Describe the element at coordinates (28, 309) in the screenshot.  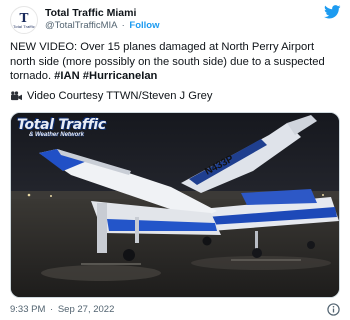
I see `tweet-time: 9:33 PM` at that location.